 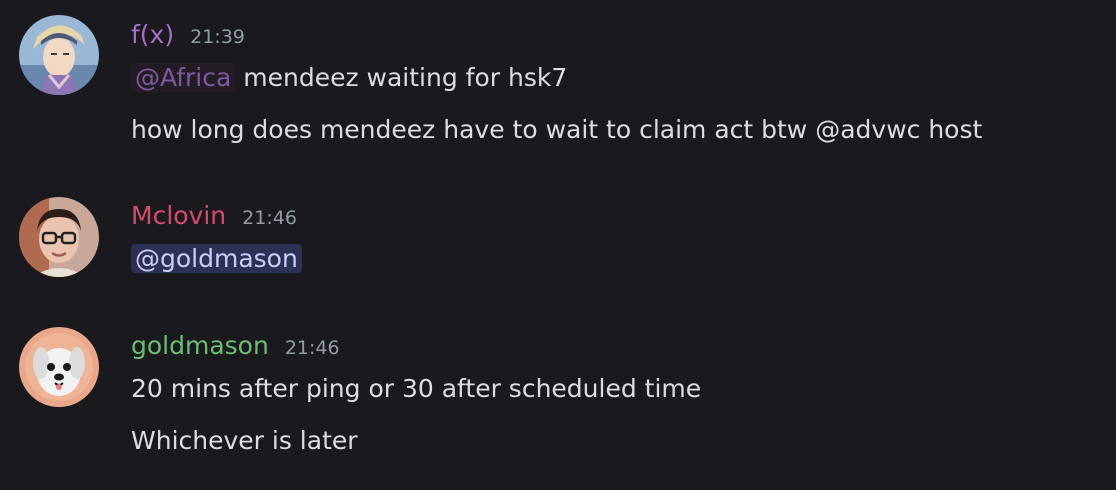 I want to click on message-header: goldmason 21:46, so click(x=235, y=346).